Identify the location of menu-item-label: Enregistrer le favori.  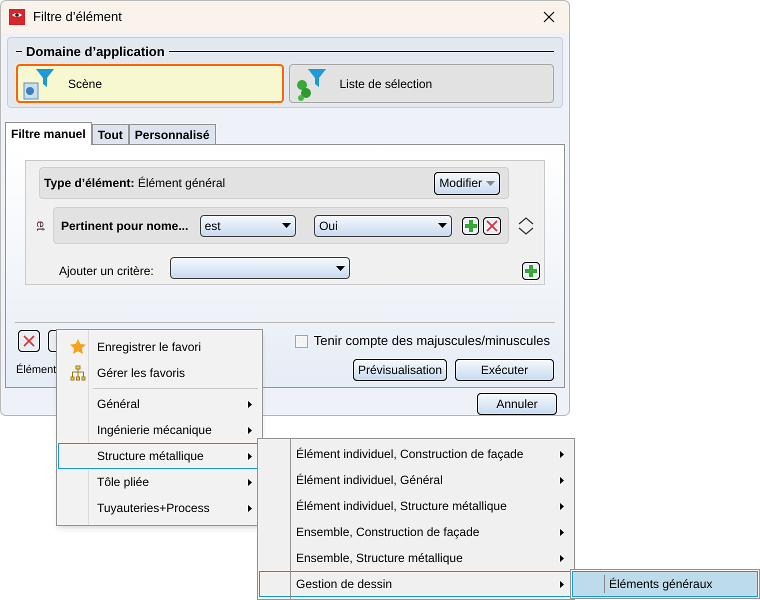
(149, 347).